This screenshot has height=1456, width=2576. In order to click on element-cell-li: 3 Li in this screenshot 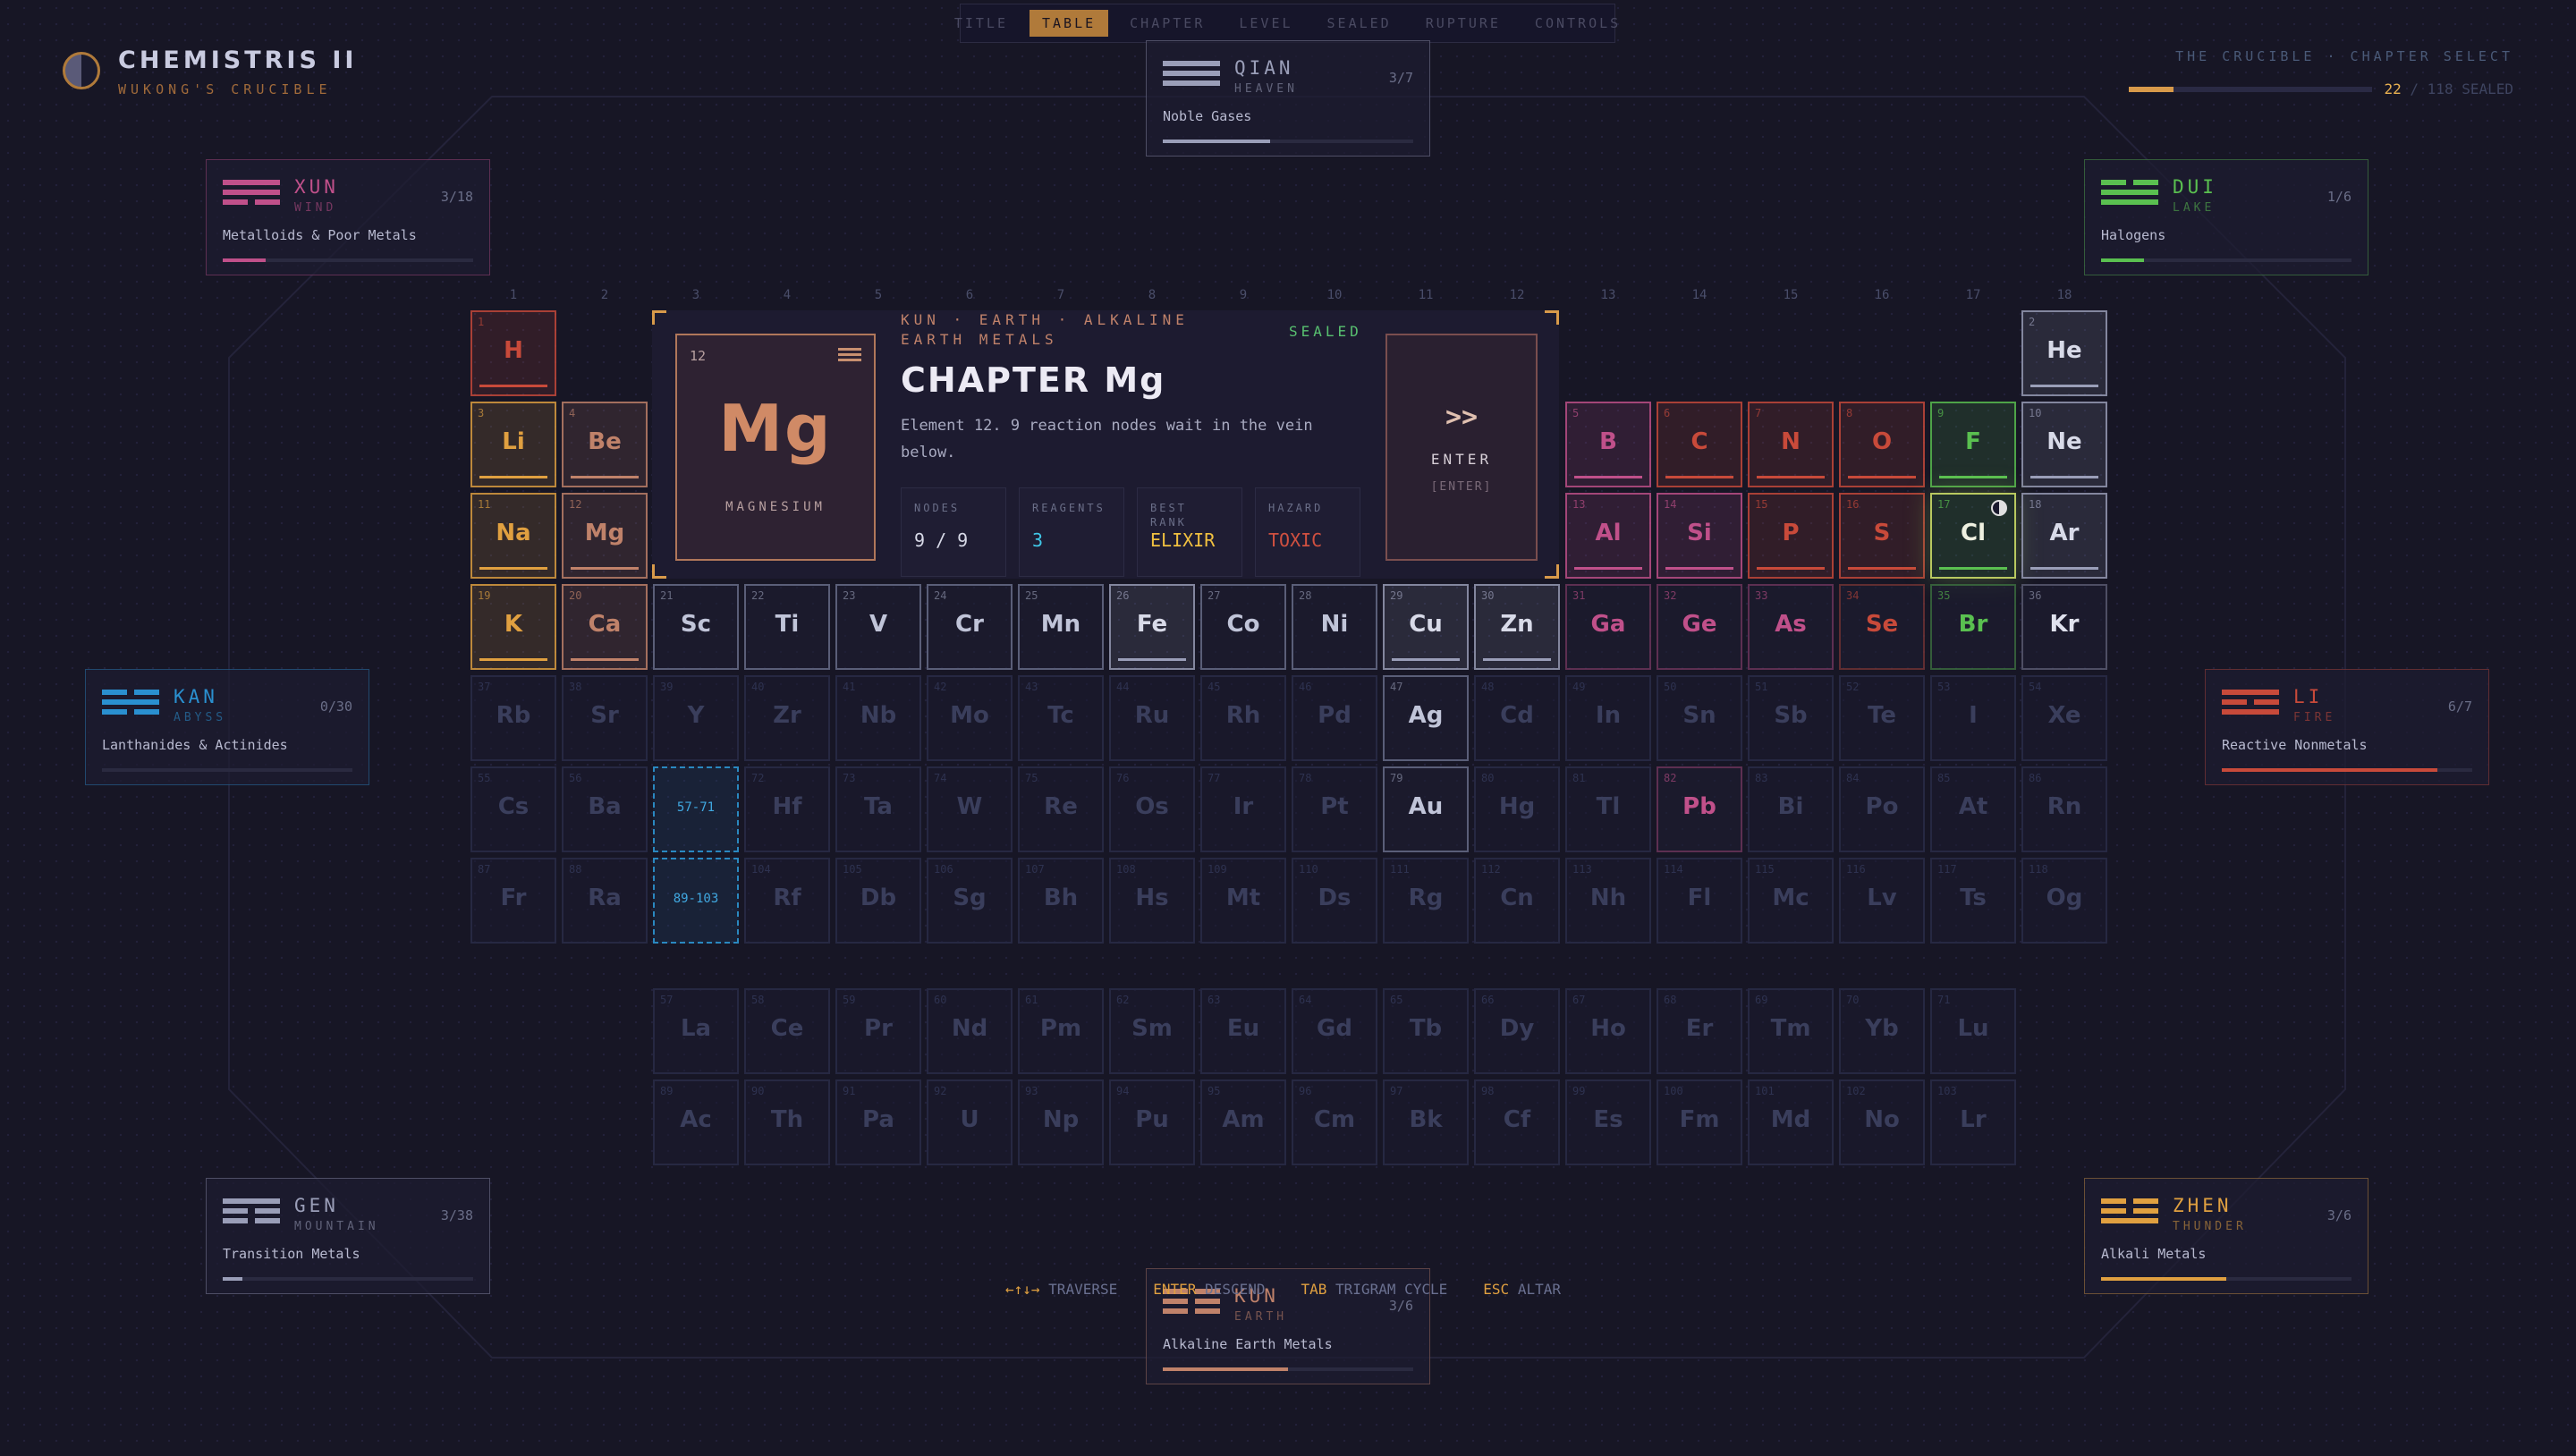, I will do `click(513, 444)`.